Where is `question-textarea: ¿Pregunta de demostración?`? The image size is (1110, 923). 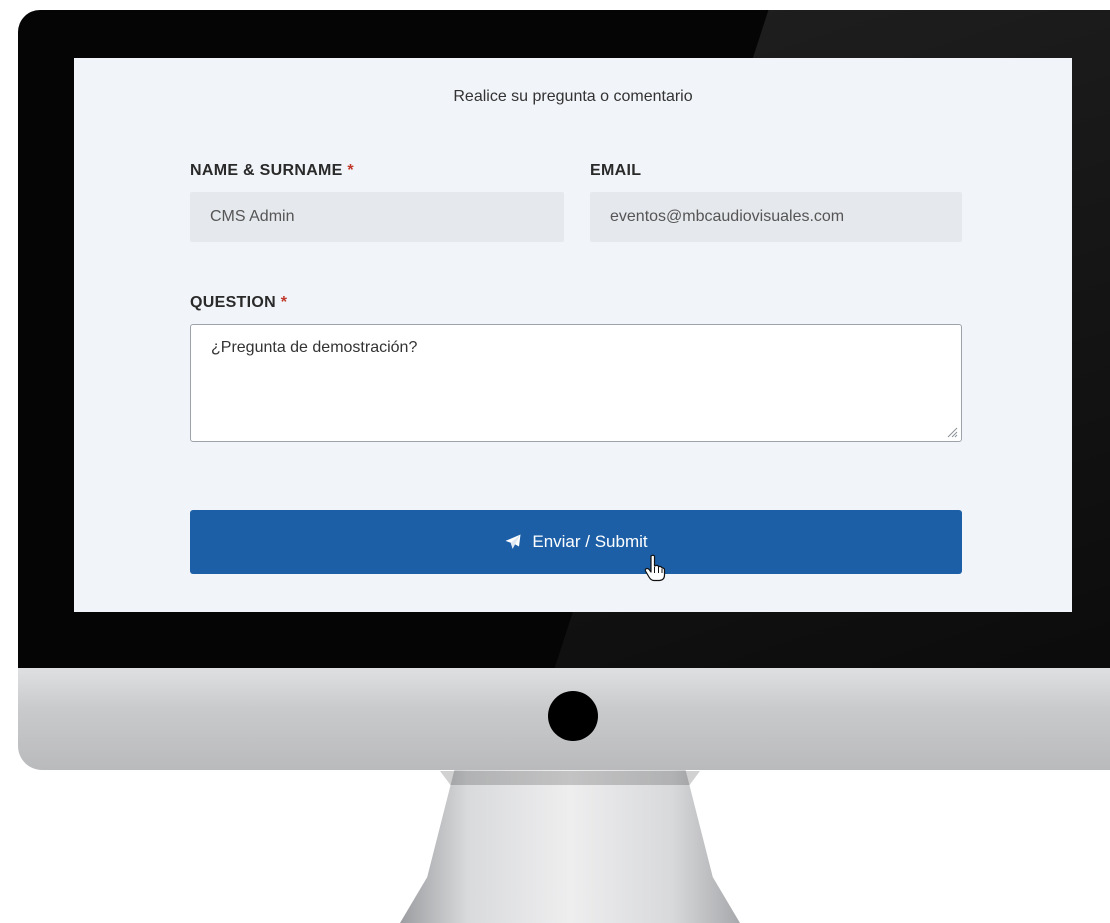
question-textarea: ¿Pregunta de demostración? is located at coordinates (576, 383).